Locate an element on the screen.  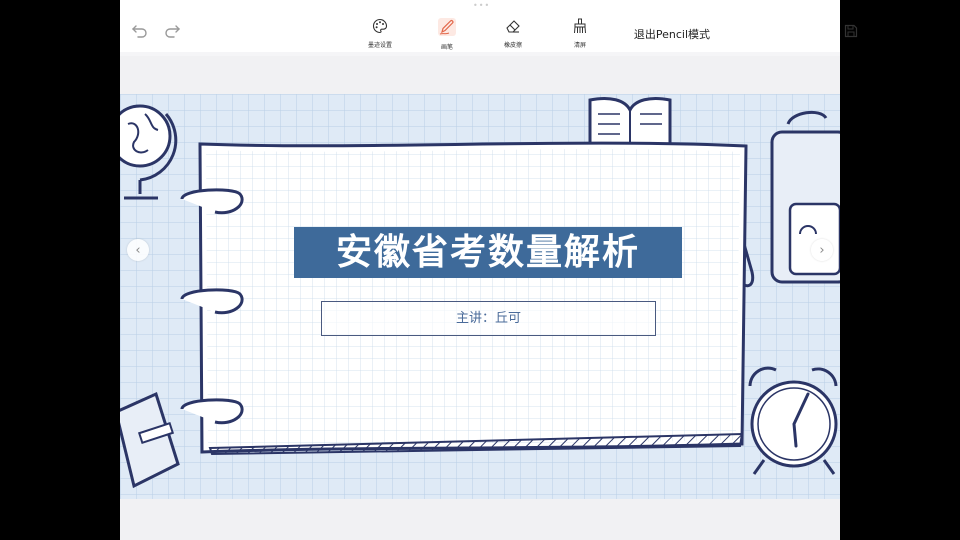
battery-fill is located at coordinates (828, 6).